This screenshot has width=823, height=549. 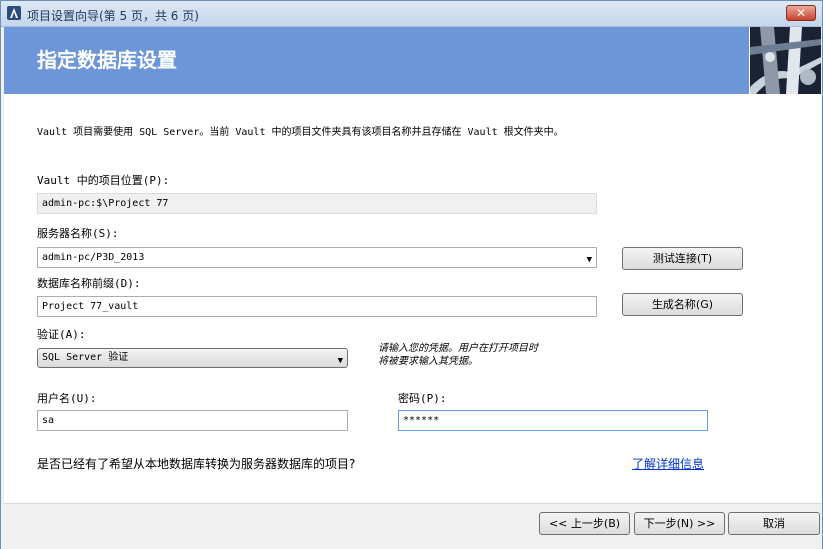 I want to click on auth-value: SQL Server 验证, so click(x=85, y=357).